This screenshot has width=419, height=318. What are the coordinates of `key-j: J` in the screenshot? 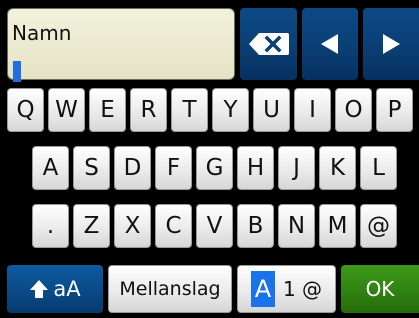 It's located at (296, 168).